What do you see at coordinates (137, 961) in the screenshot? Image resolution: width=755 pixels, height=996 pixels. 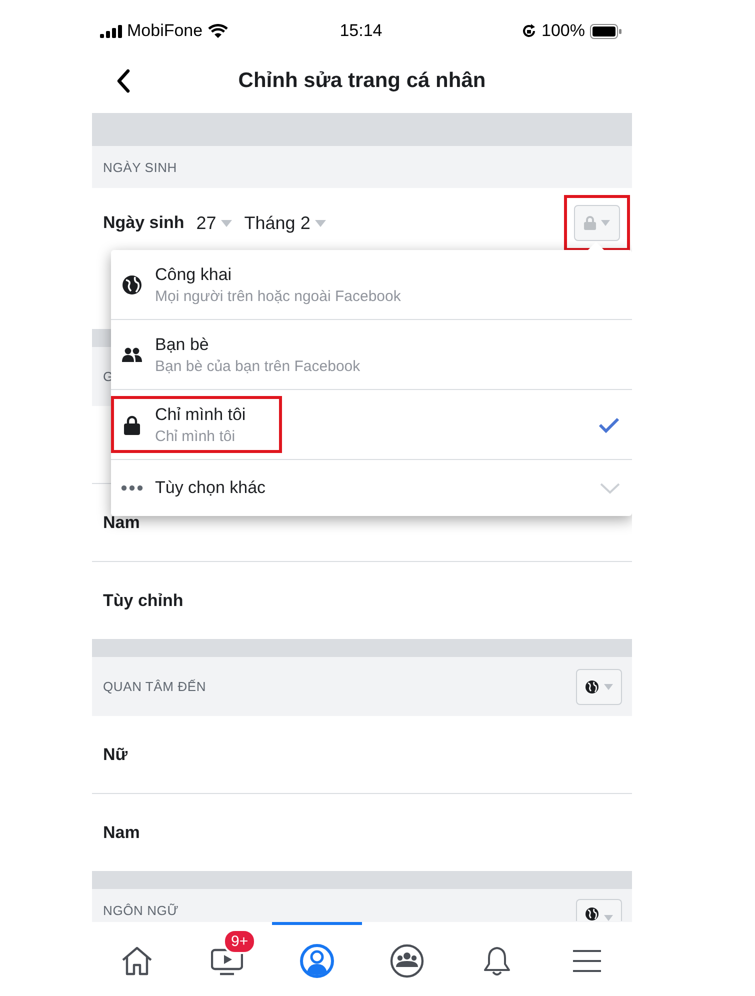 I see `home-icon` at bounding box center [137, 961].